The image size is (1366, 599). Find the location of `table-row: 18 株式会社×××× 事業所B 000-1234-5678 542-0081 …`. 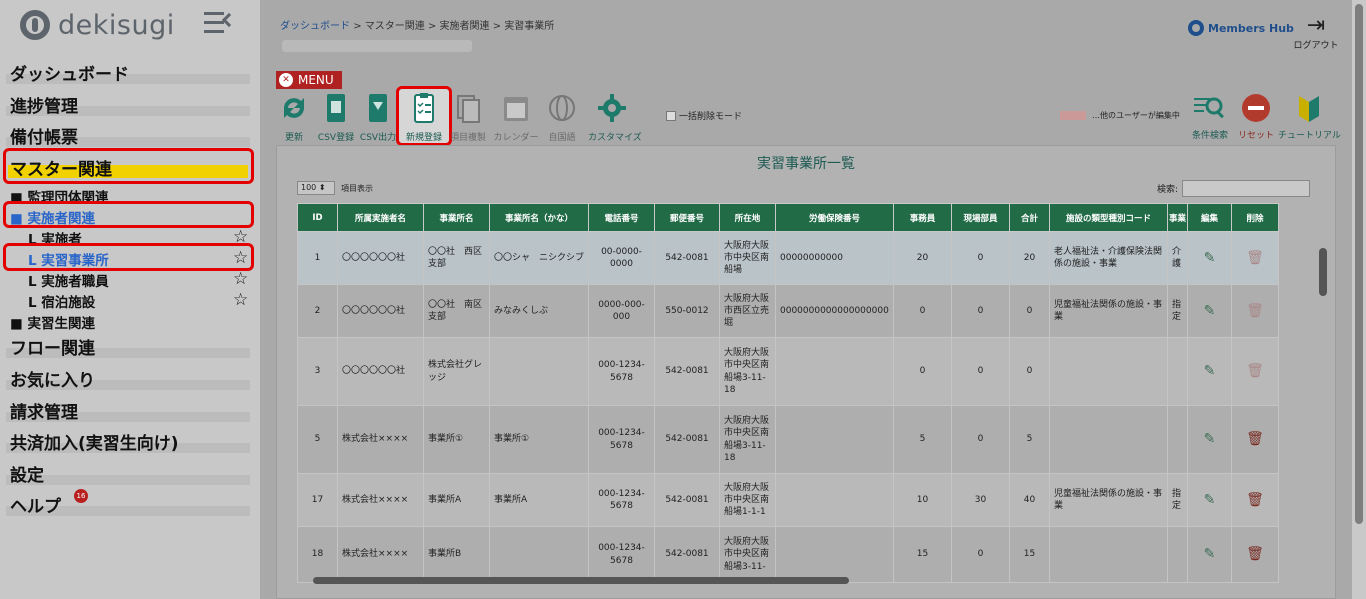

table-row: 18 株式会社×××× 事業所B 000-1234-5678 542-0081 … is located at coordinates (788, 554).